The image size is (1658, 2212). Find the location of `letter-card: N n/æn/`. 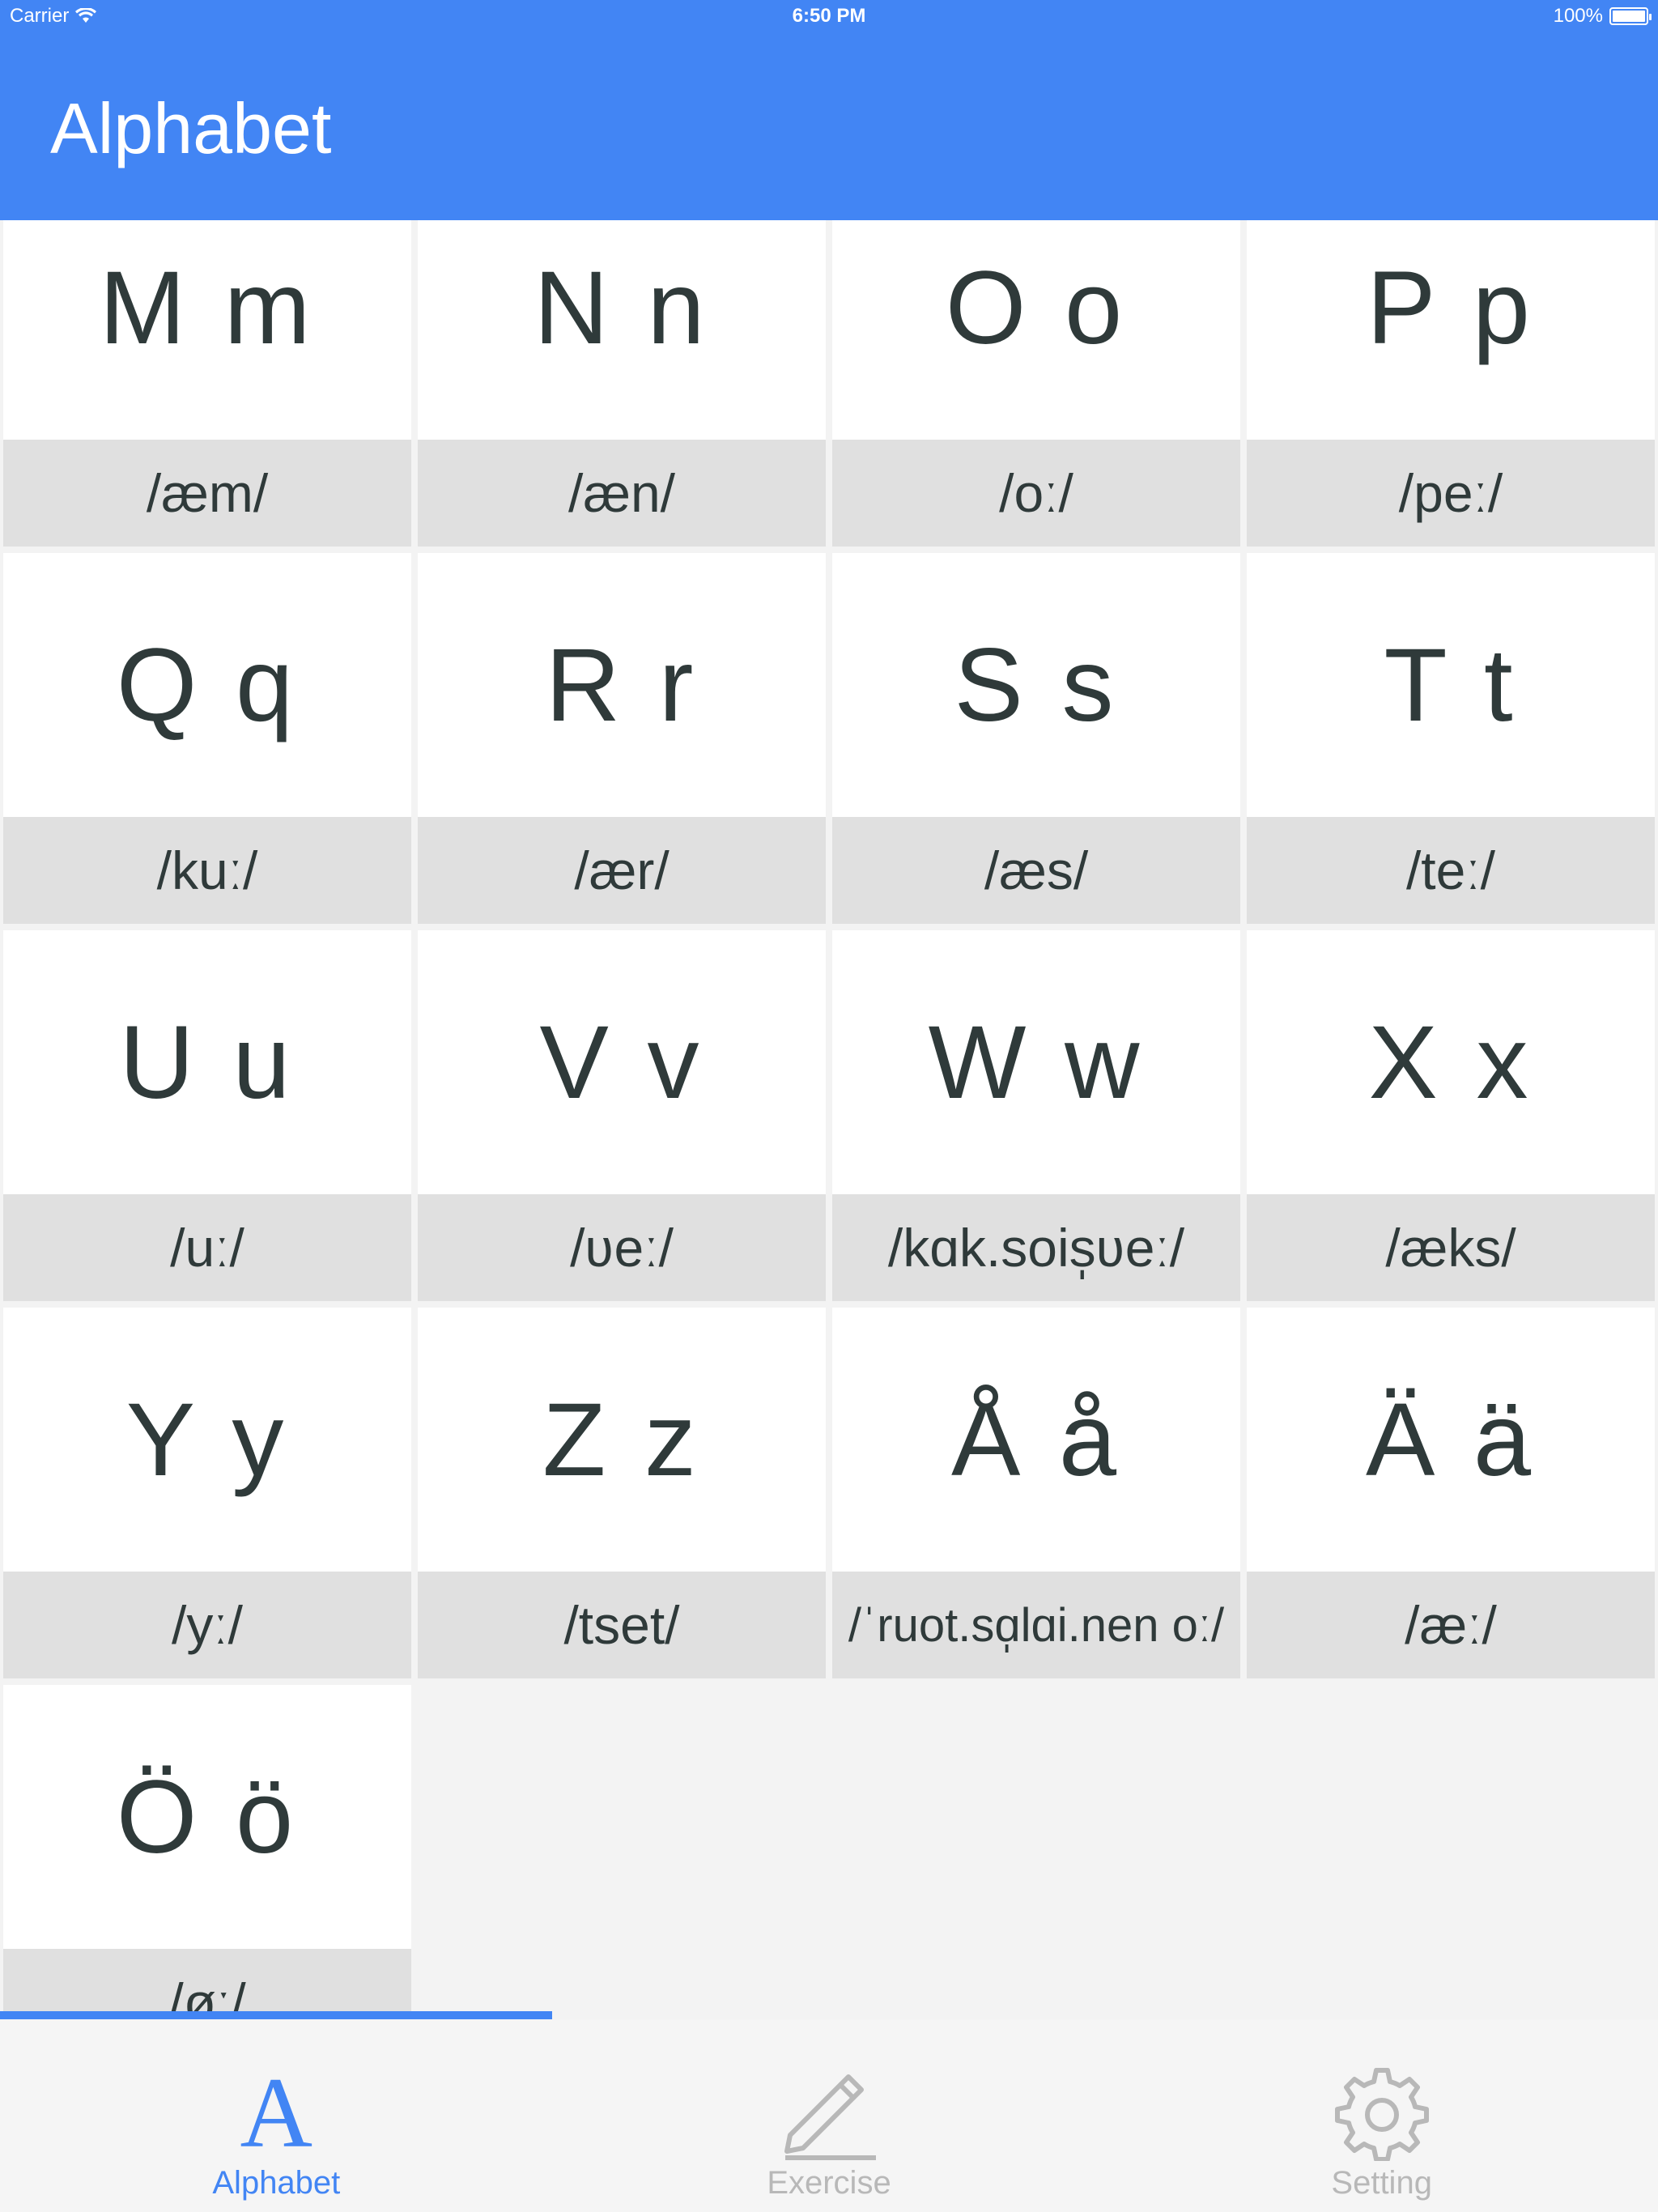

letter-card: N n/æn/ is located at coordinates (622, 383).